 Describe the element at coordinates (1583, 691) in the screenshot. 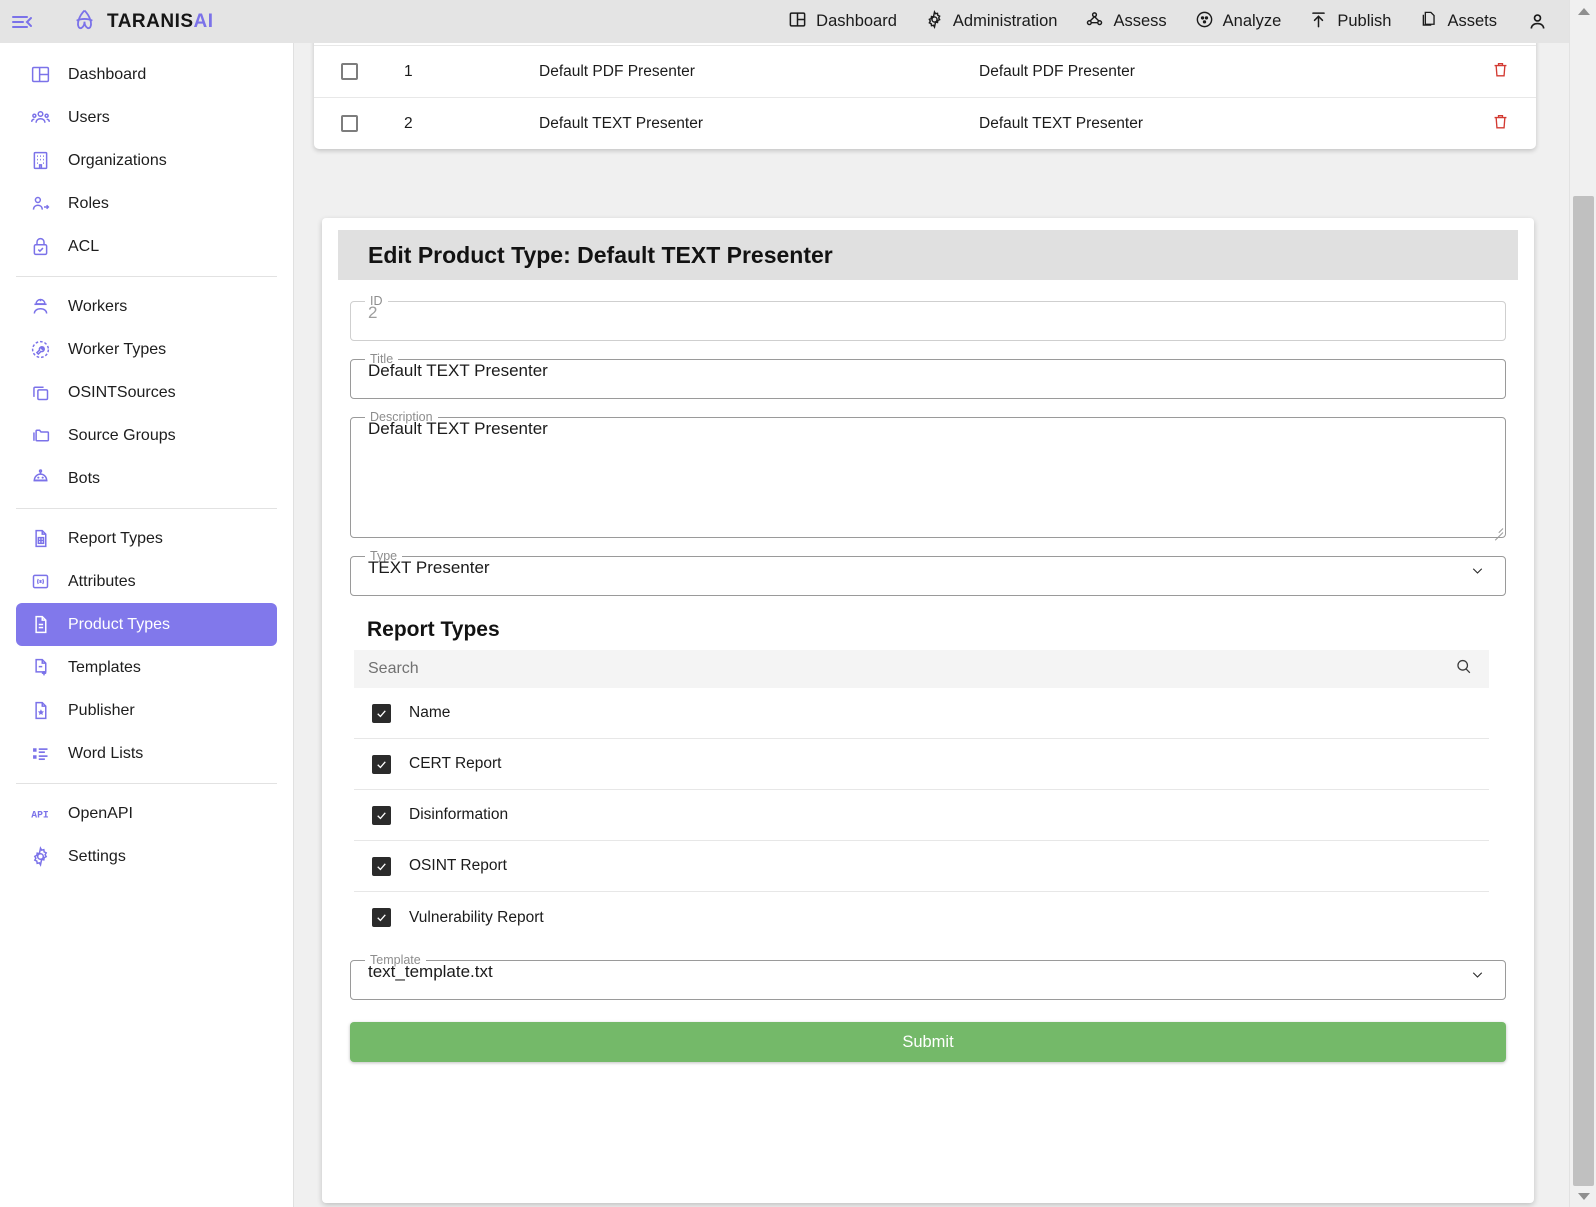

I see `scrollbar-thumb` at that location.